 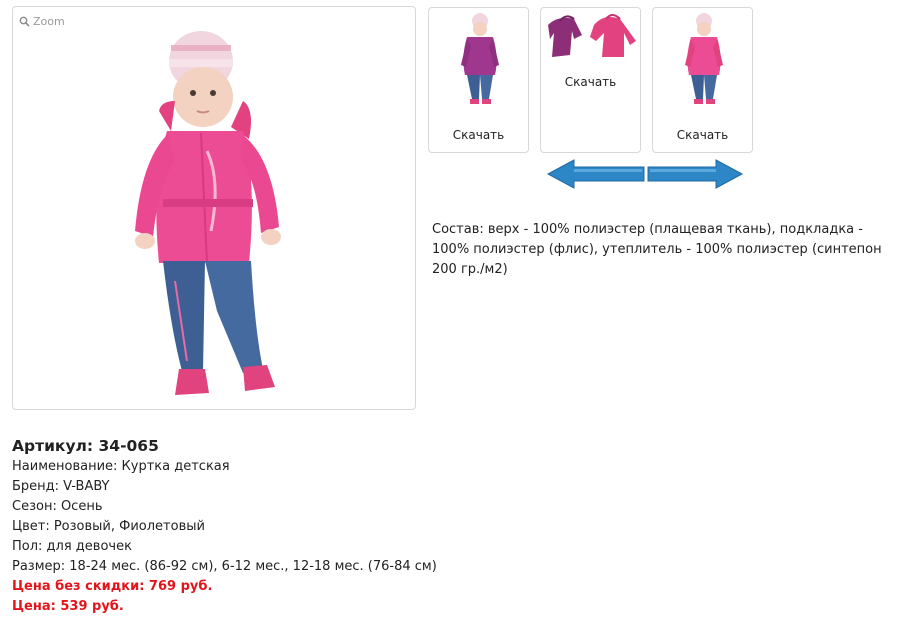 What do you see at coordinates (49, 21) in the screenshot?
I see `zoom-label: Zoom` at bounding box center [49, 21].